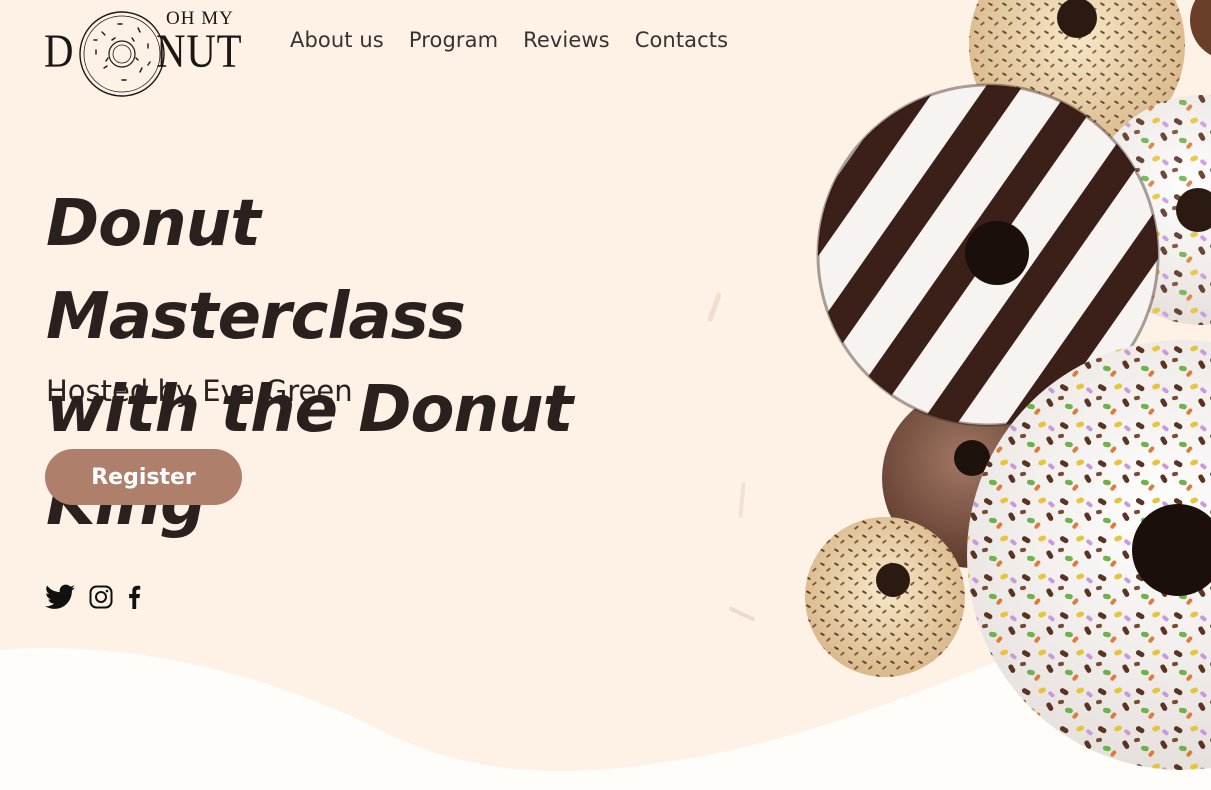  Describe the element at coordinates (143, 477) in the screenshot. I see `register-button: Register` at that location.